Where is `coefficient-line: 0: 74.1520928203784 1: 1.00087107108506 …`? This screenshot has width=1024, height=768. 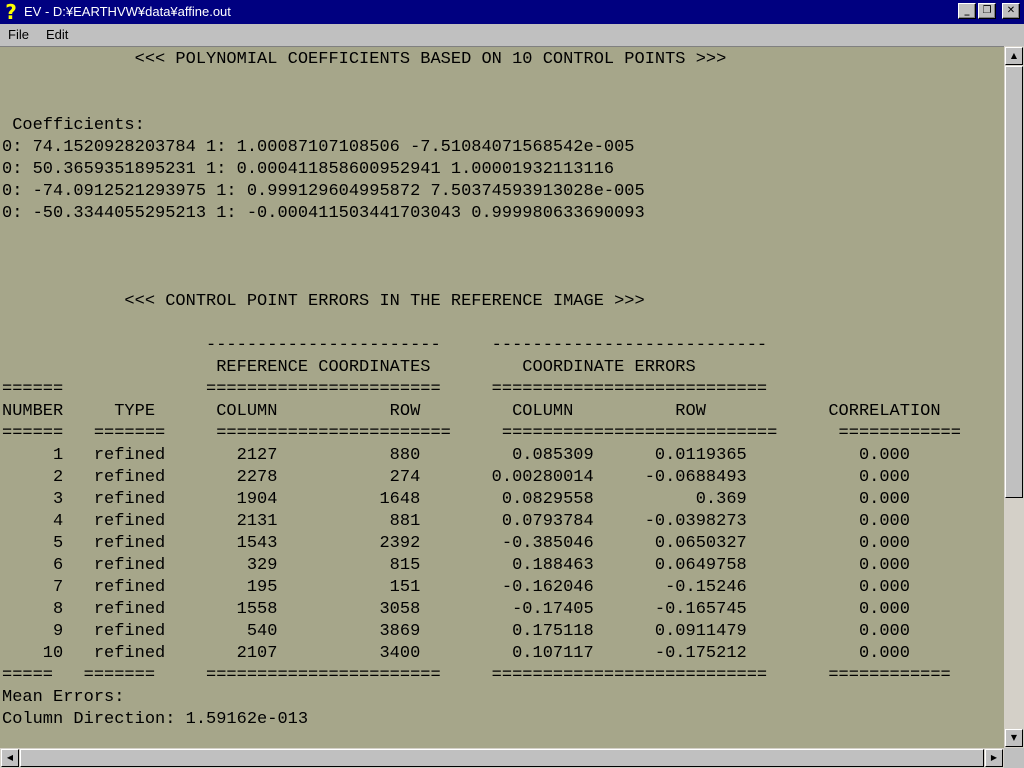
coefficient-line: 0: 74.1520928203784 1: 1.00087107108506 … is located at coordinates (318, 147).